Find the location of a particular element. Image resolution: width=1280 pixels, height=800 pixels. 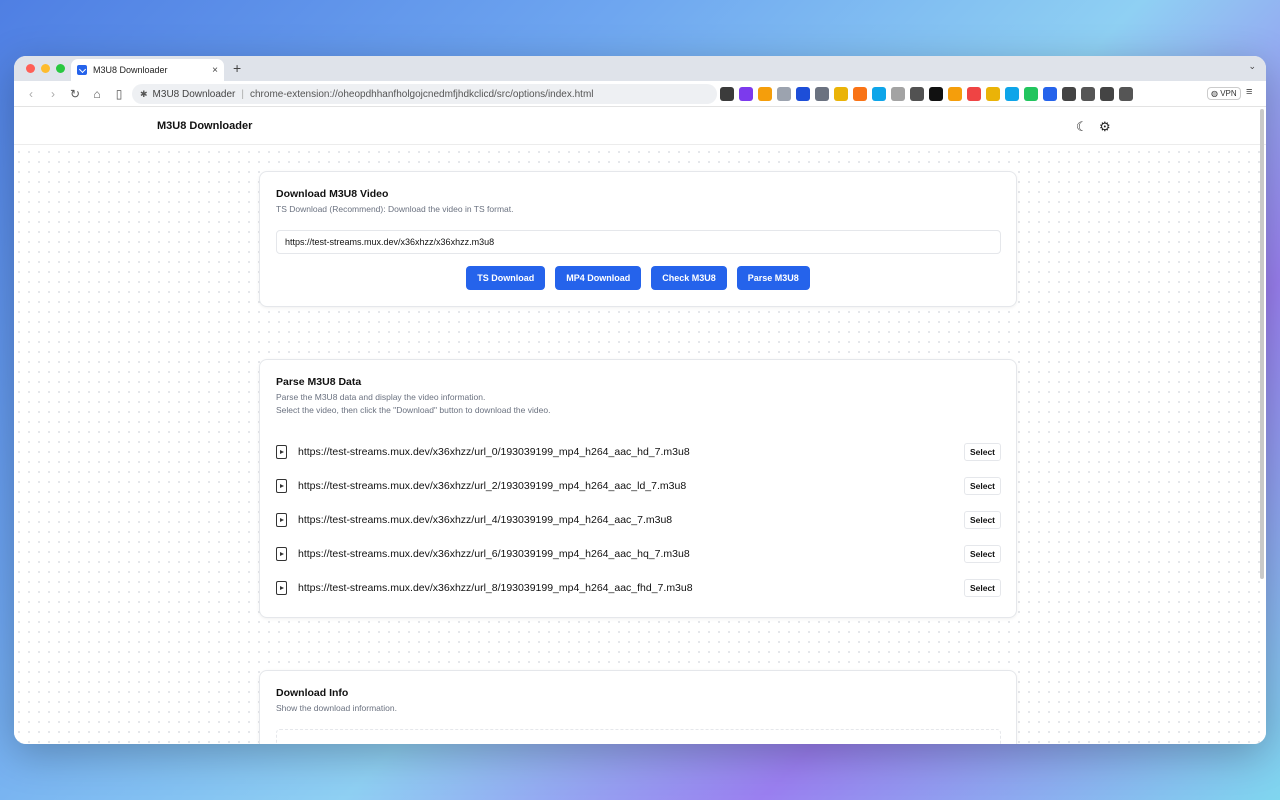

forward-icon: › is located at coordinates (53, 94).